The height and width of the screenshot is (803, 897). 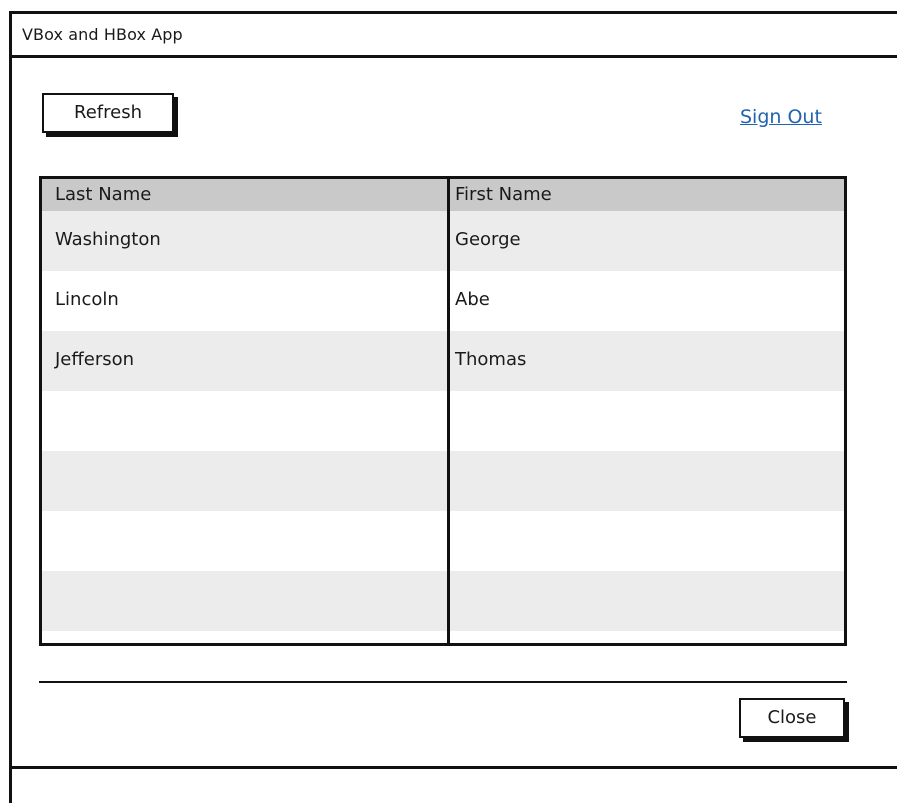 I want to click on column-header-last-name: Last Name, so click(x=103, y=194).